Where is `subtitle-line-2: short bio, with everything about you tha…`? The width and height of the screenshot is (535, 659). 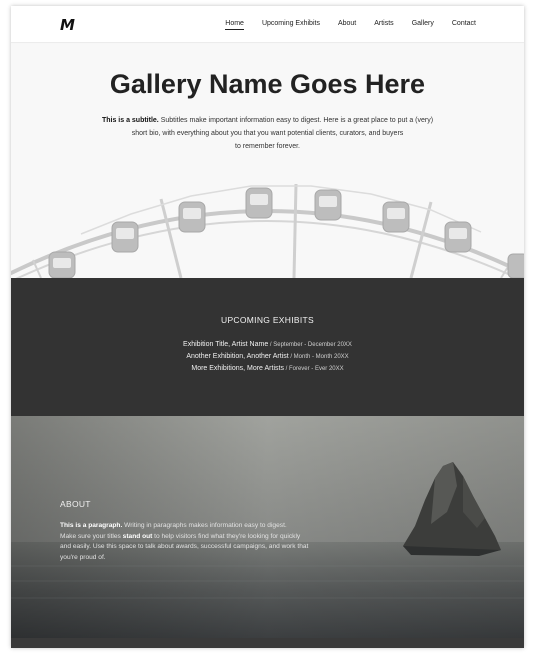
subtitle-line-2: short bio, with everything about you tha… is located at coordinates (267, 133).